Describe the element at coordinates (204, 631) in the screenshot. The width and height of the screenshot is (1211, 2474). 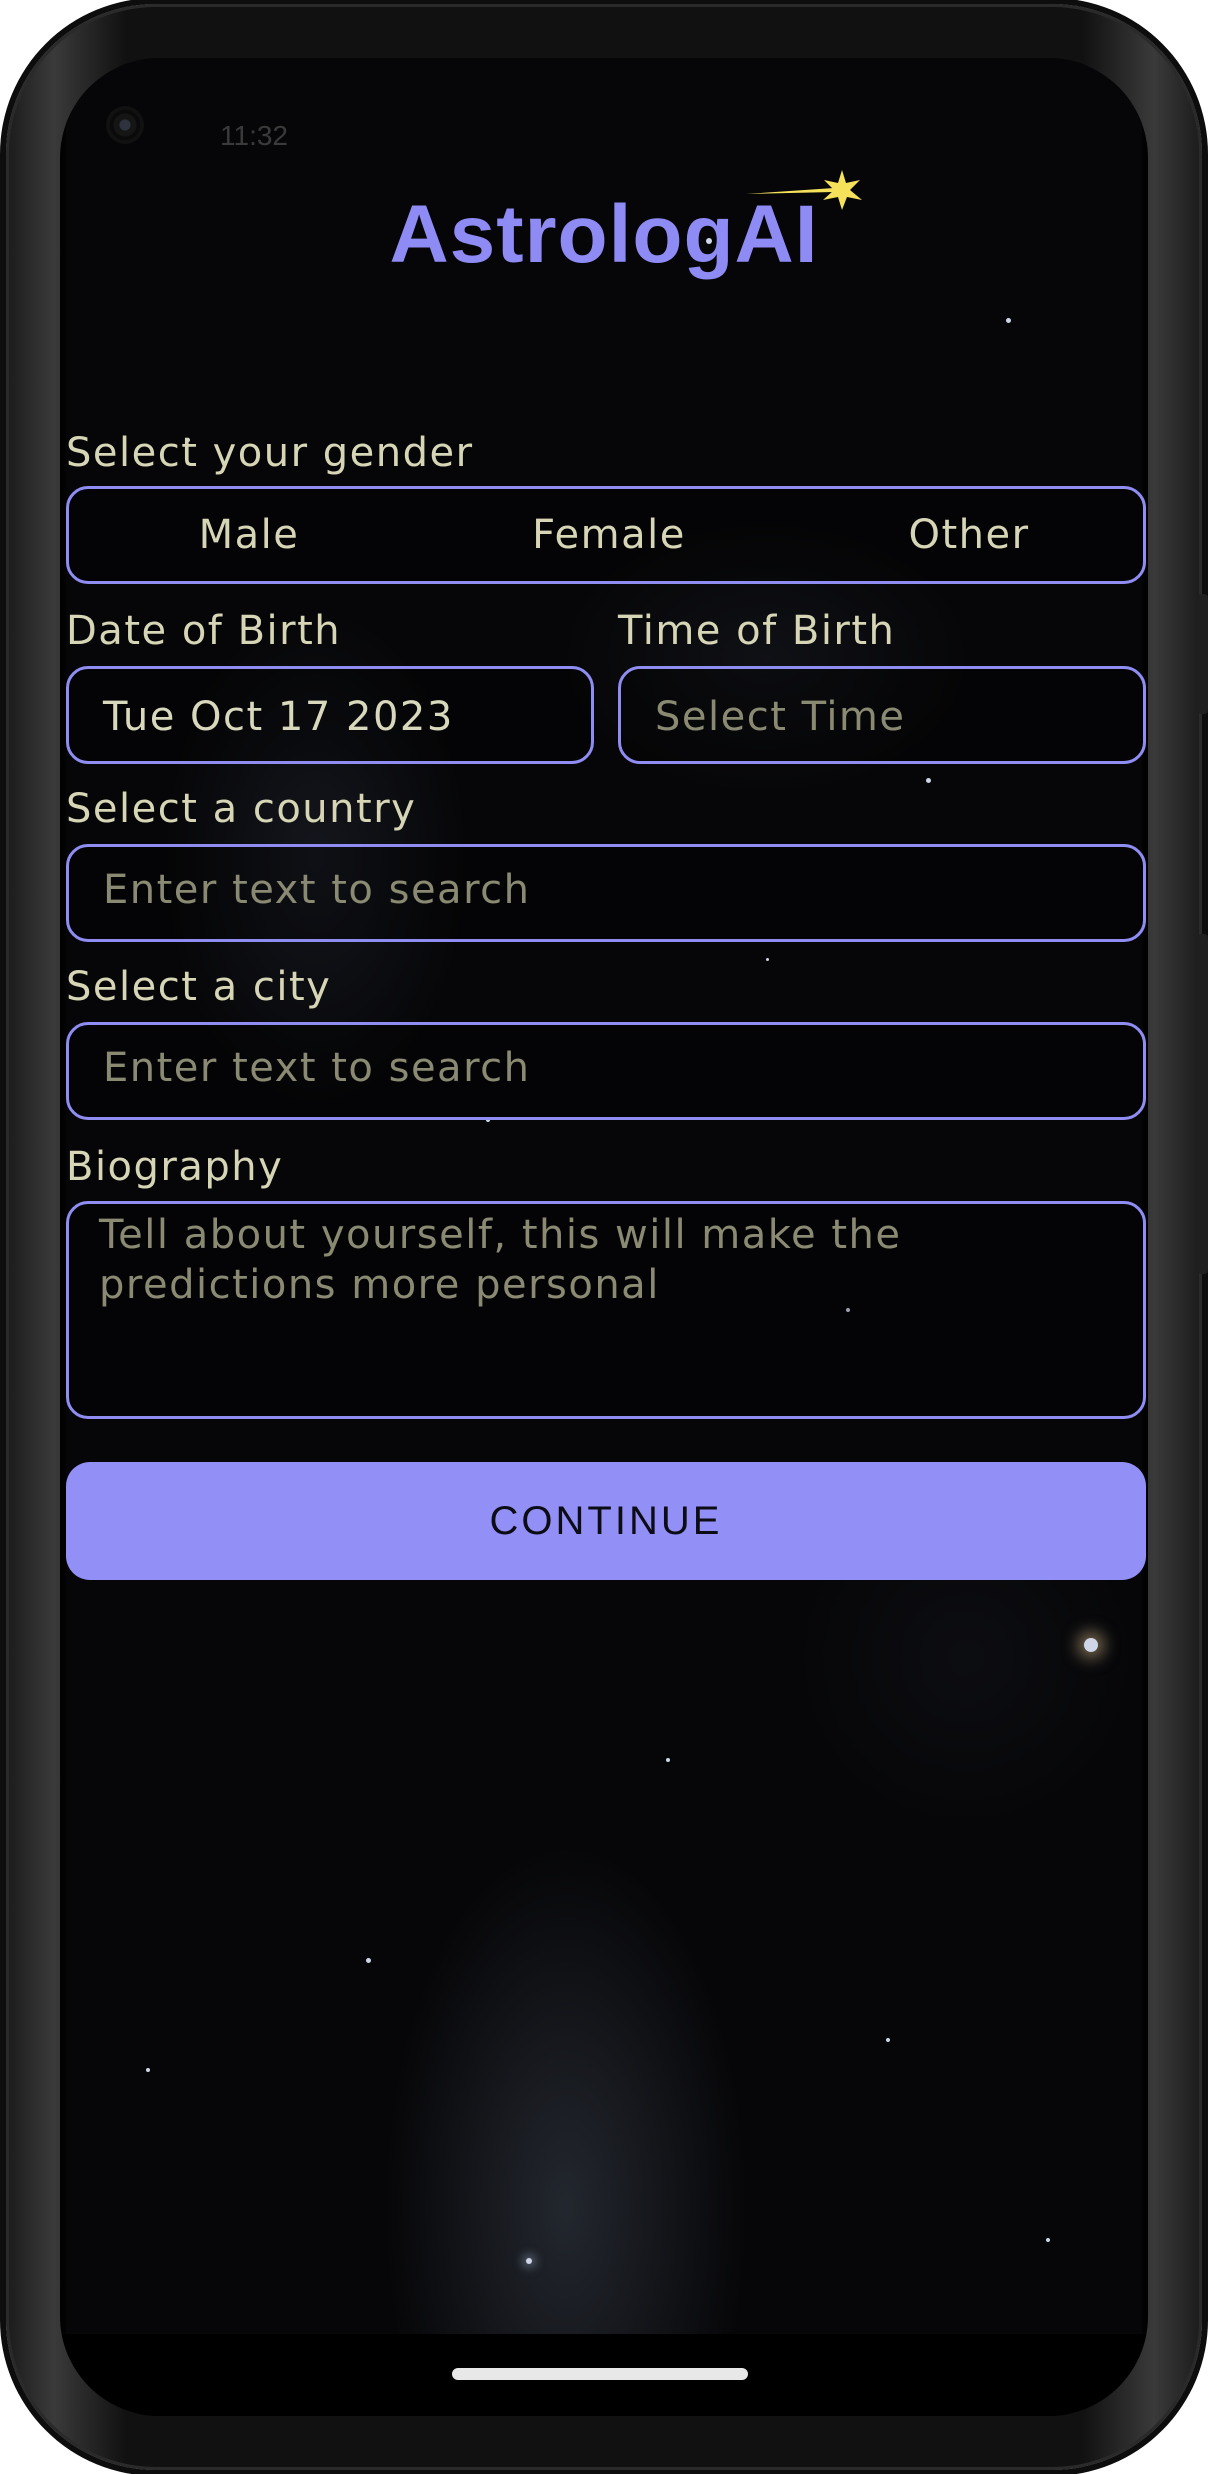
I see `date-of-birth-label: Date of Birth` at that location.